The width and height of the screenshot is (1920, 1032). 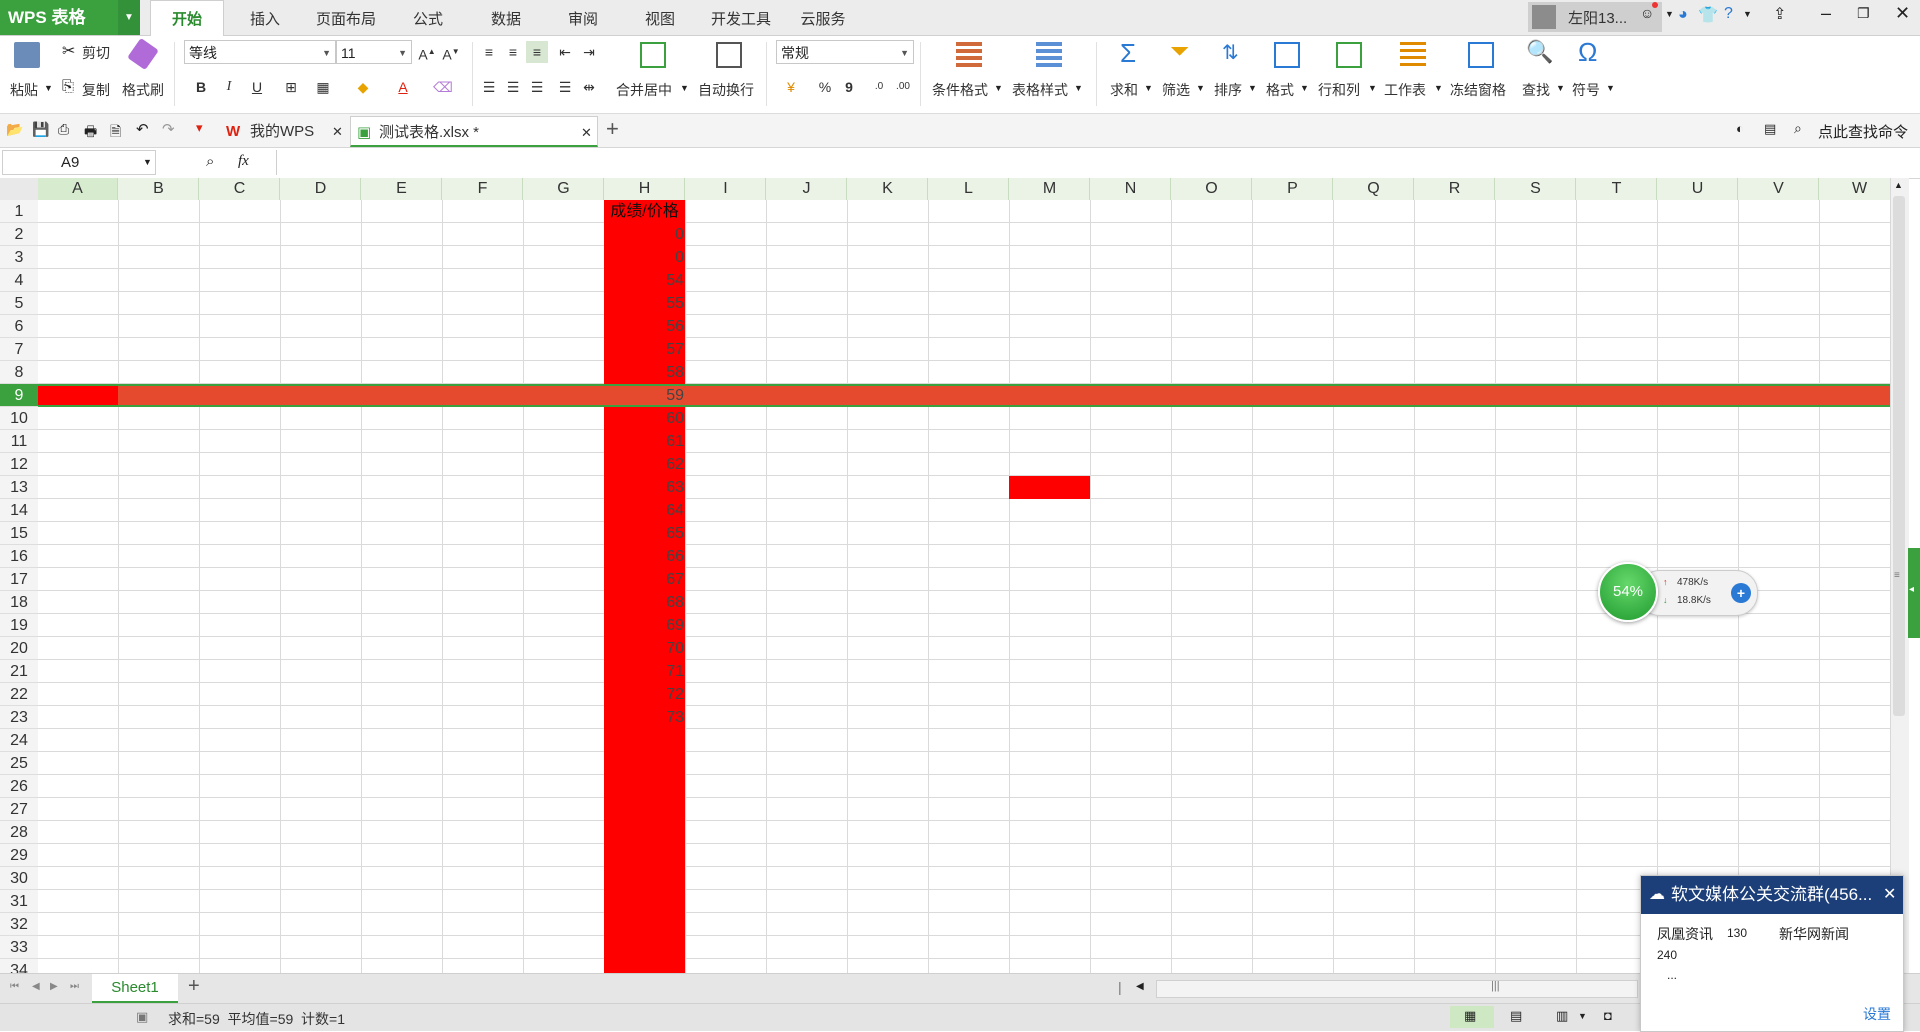 What do you see at coordinates (260, 52) in the screenshot?
I see `font-name-select: 等线 ▼` at bounding box center [260, 52].